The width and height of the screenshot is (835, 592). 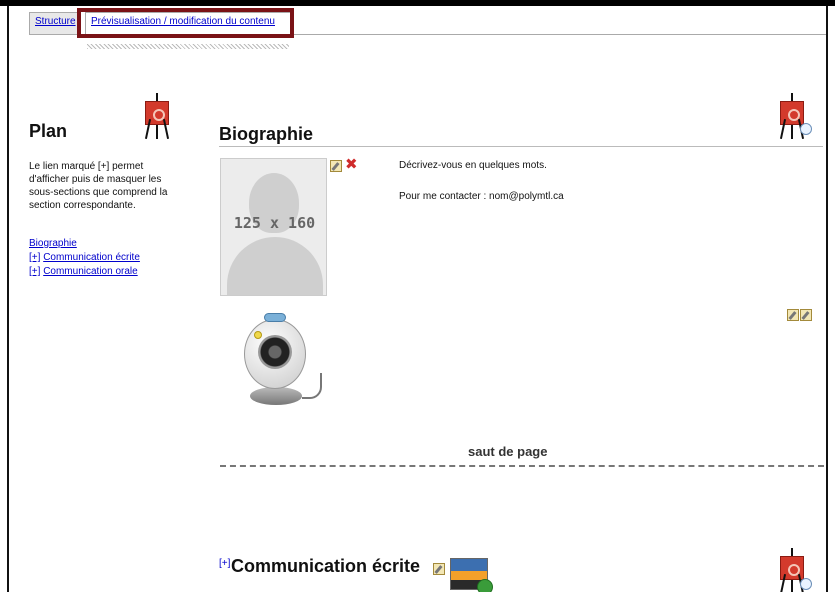 I want to click on plan-link-label: Communication écrite, so click(x=91, y=257).